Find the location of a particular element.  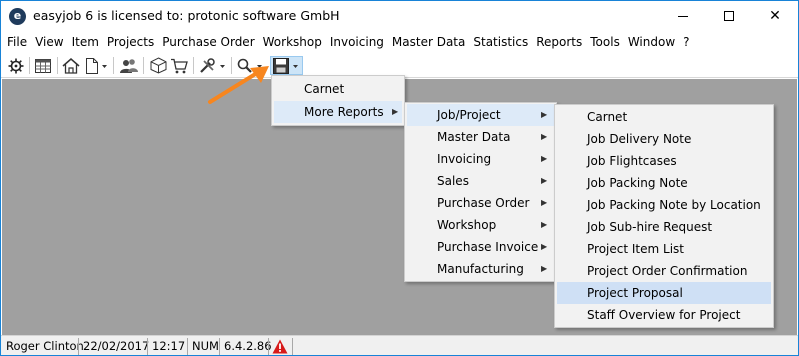

menu-tools: Tools is located at coordinates (605, 43).